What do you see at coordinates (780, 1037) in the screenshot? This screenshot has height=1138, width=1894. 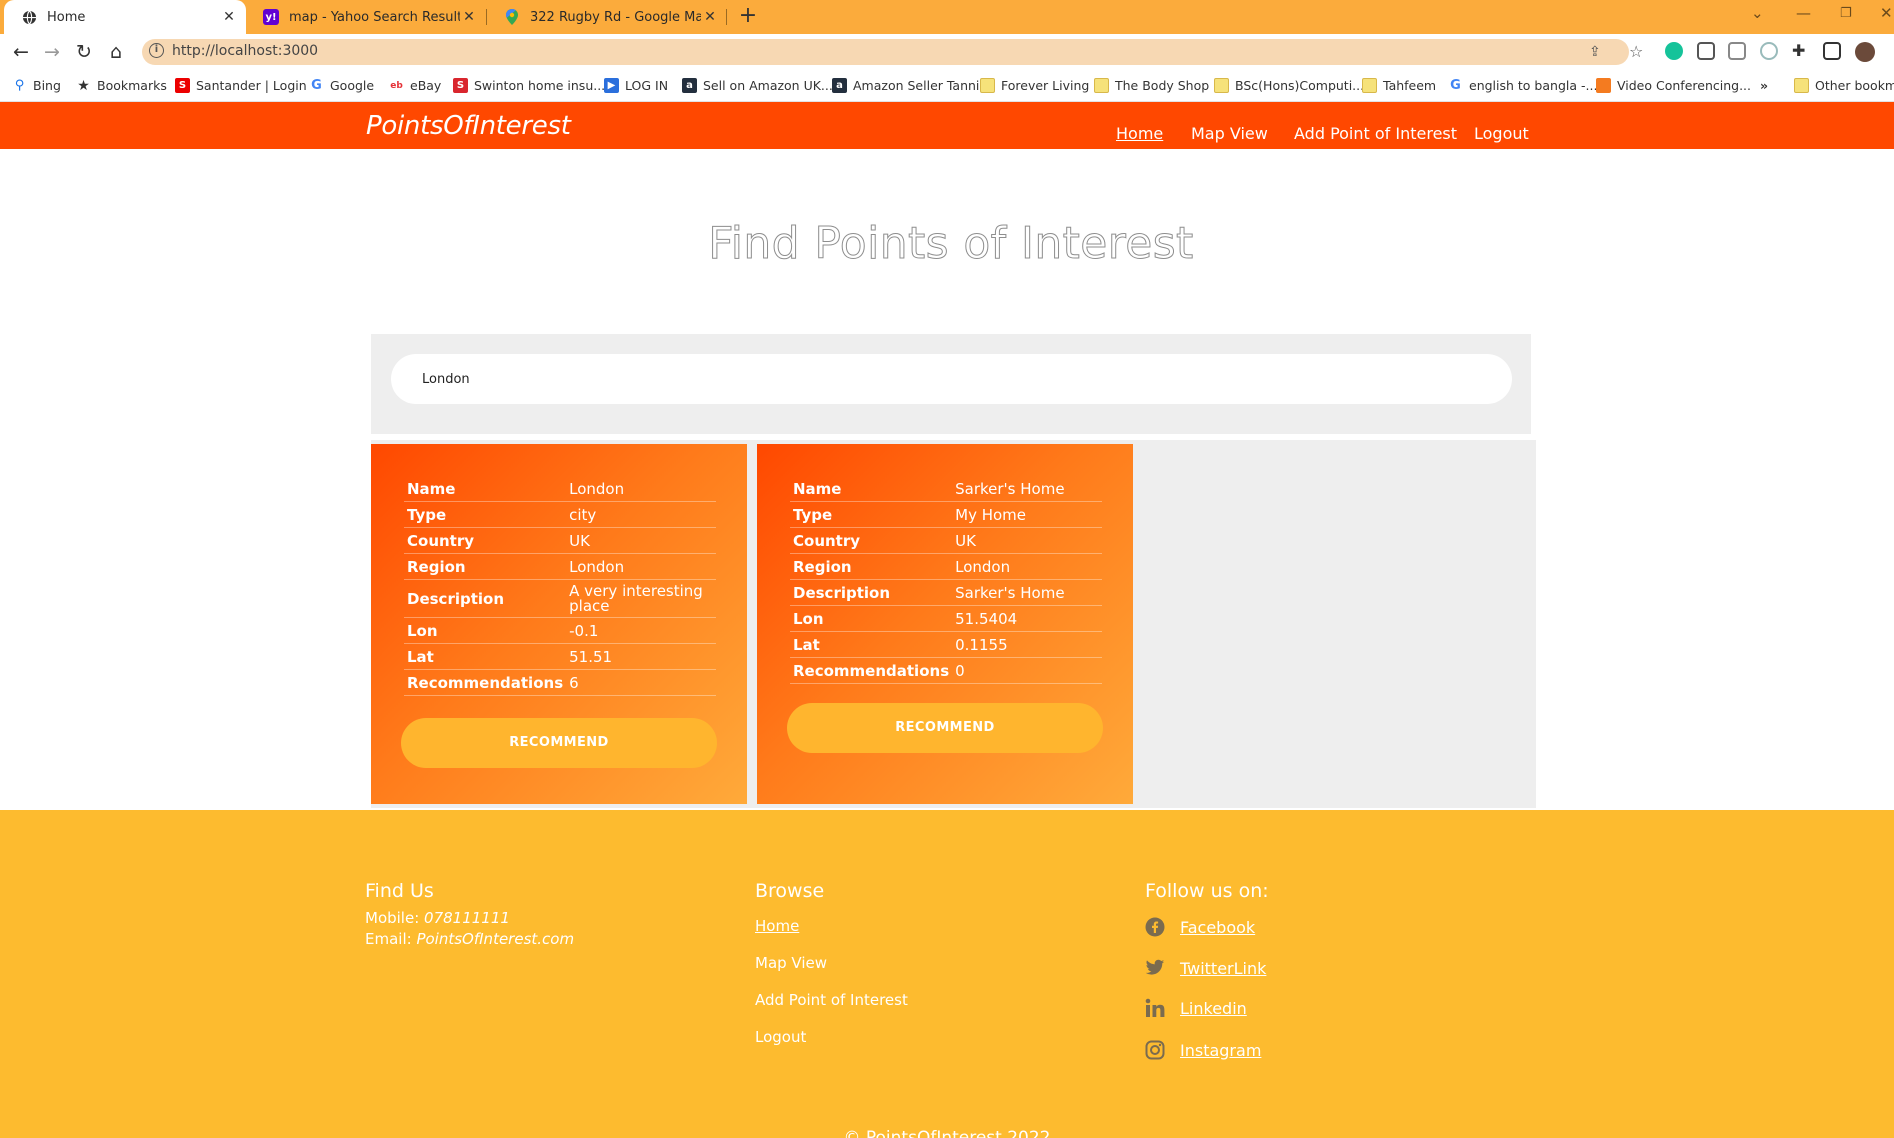 I see `footer-link-logout: Logout` at bounding box center [780, 1037].